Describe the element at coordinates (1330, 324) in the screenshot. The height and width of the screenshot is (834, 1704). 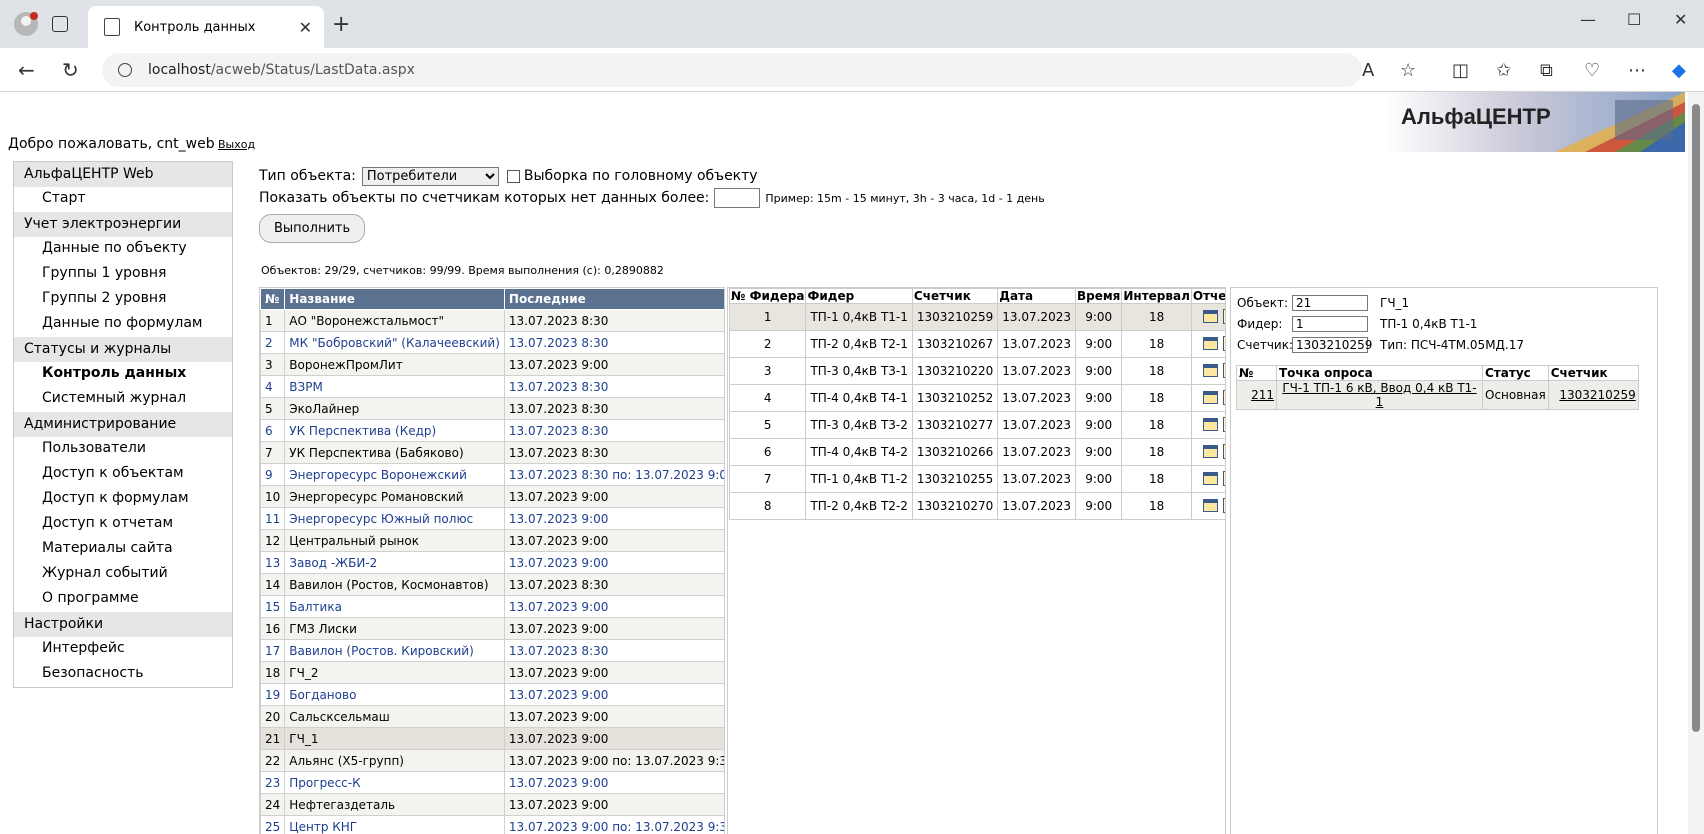
I see `feeder-id-field: 1` at that location.